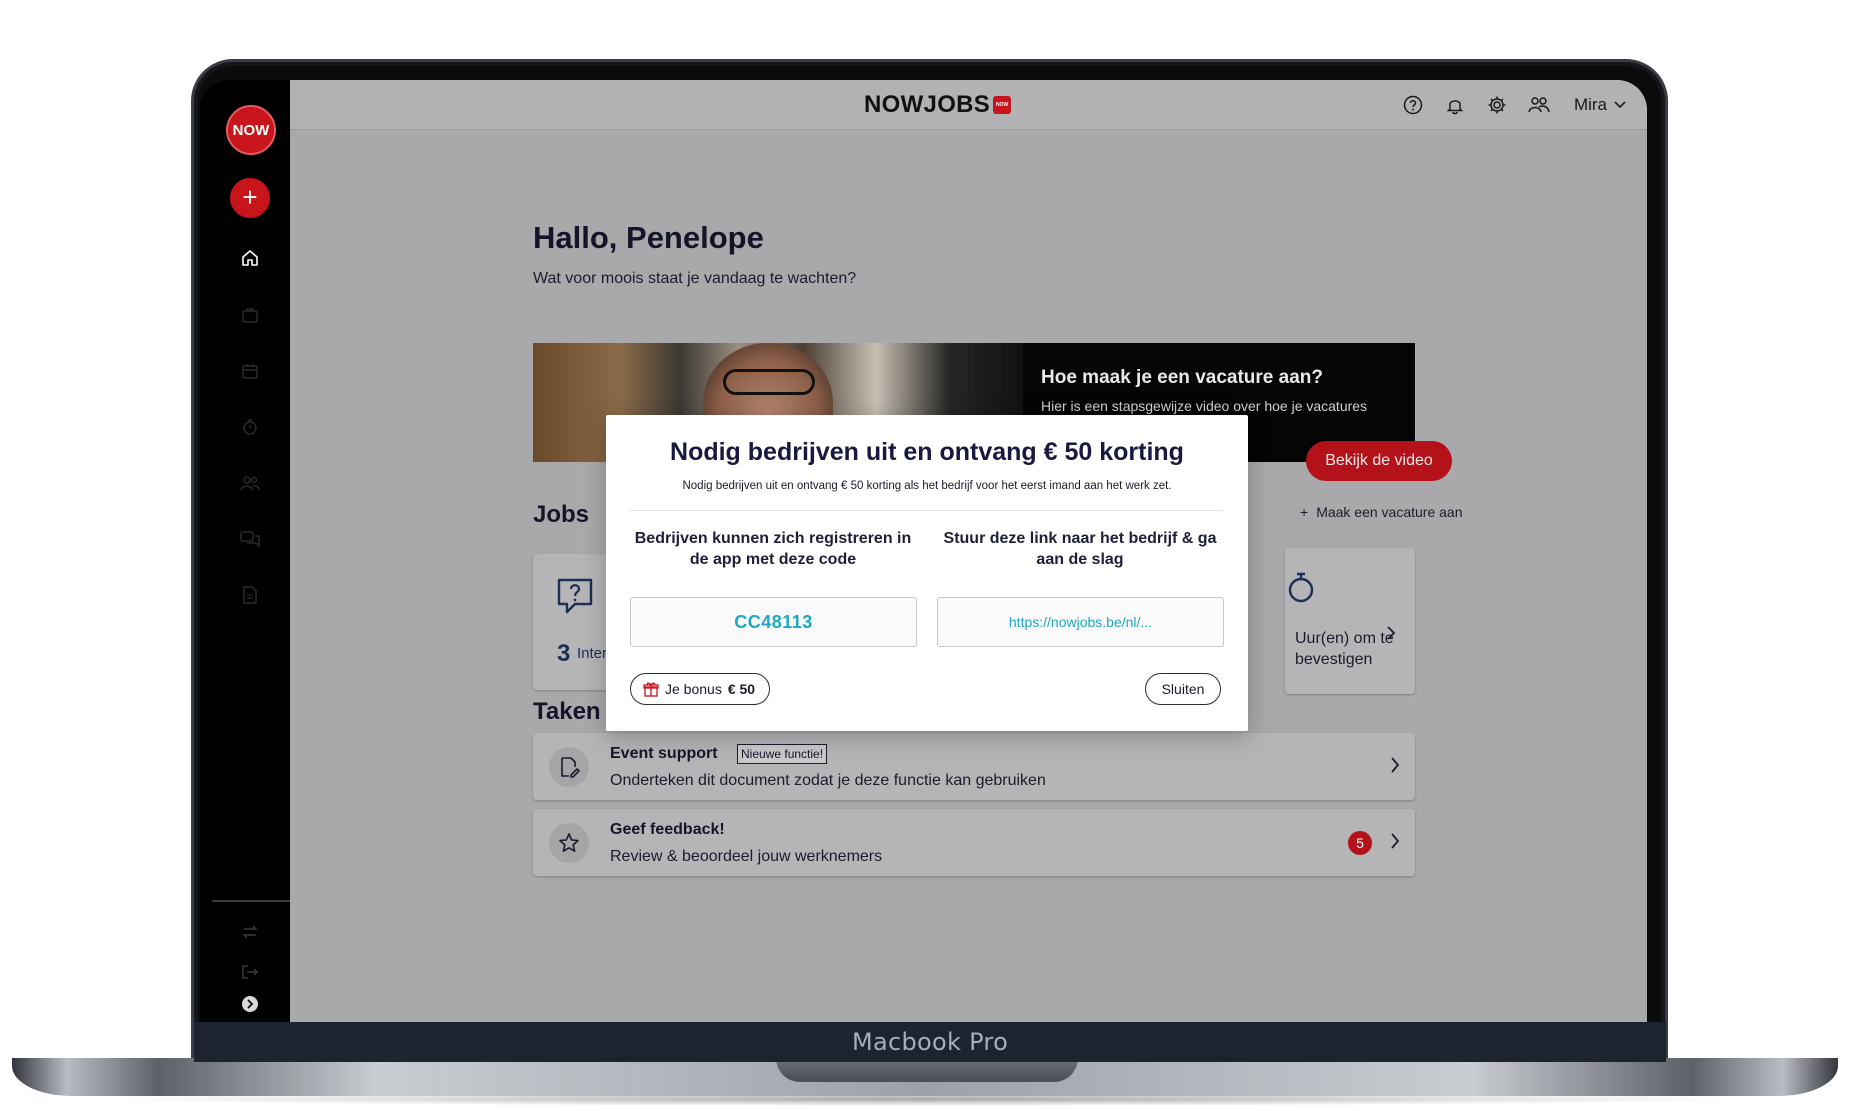  I want to click on user-name: Mira, so click(1590, 104).